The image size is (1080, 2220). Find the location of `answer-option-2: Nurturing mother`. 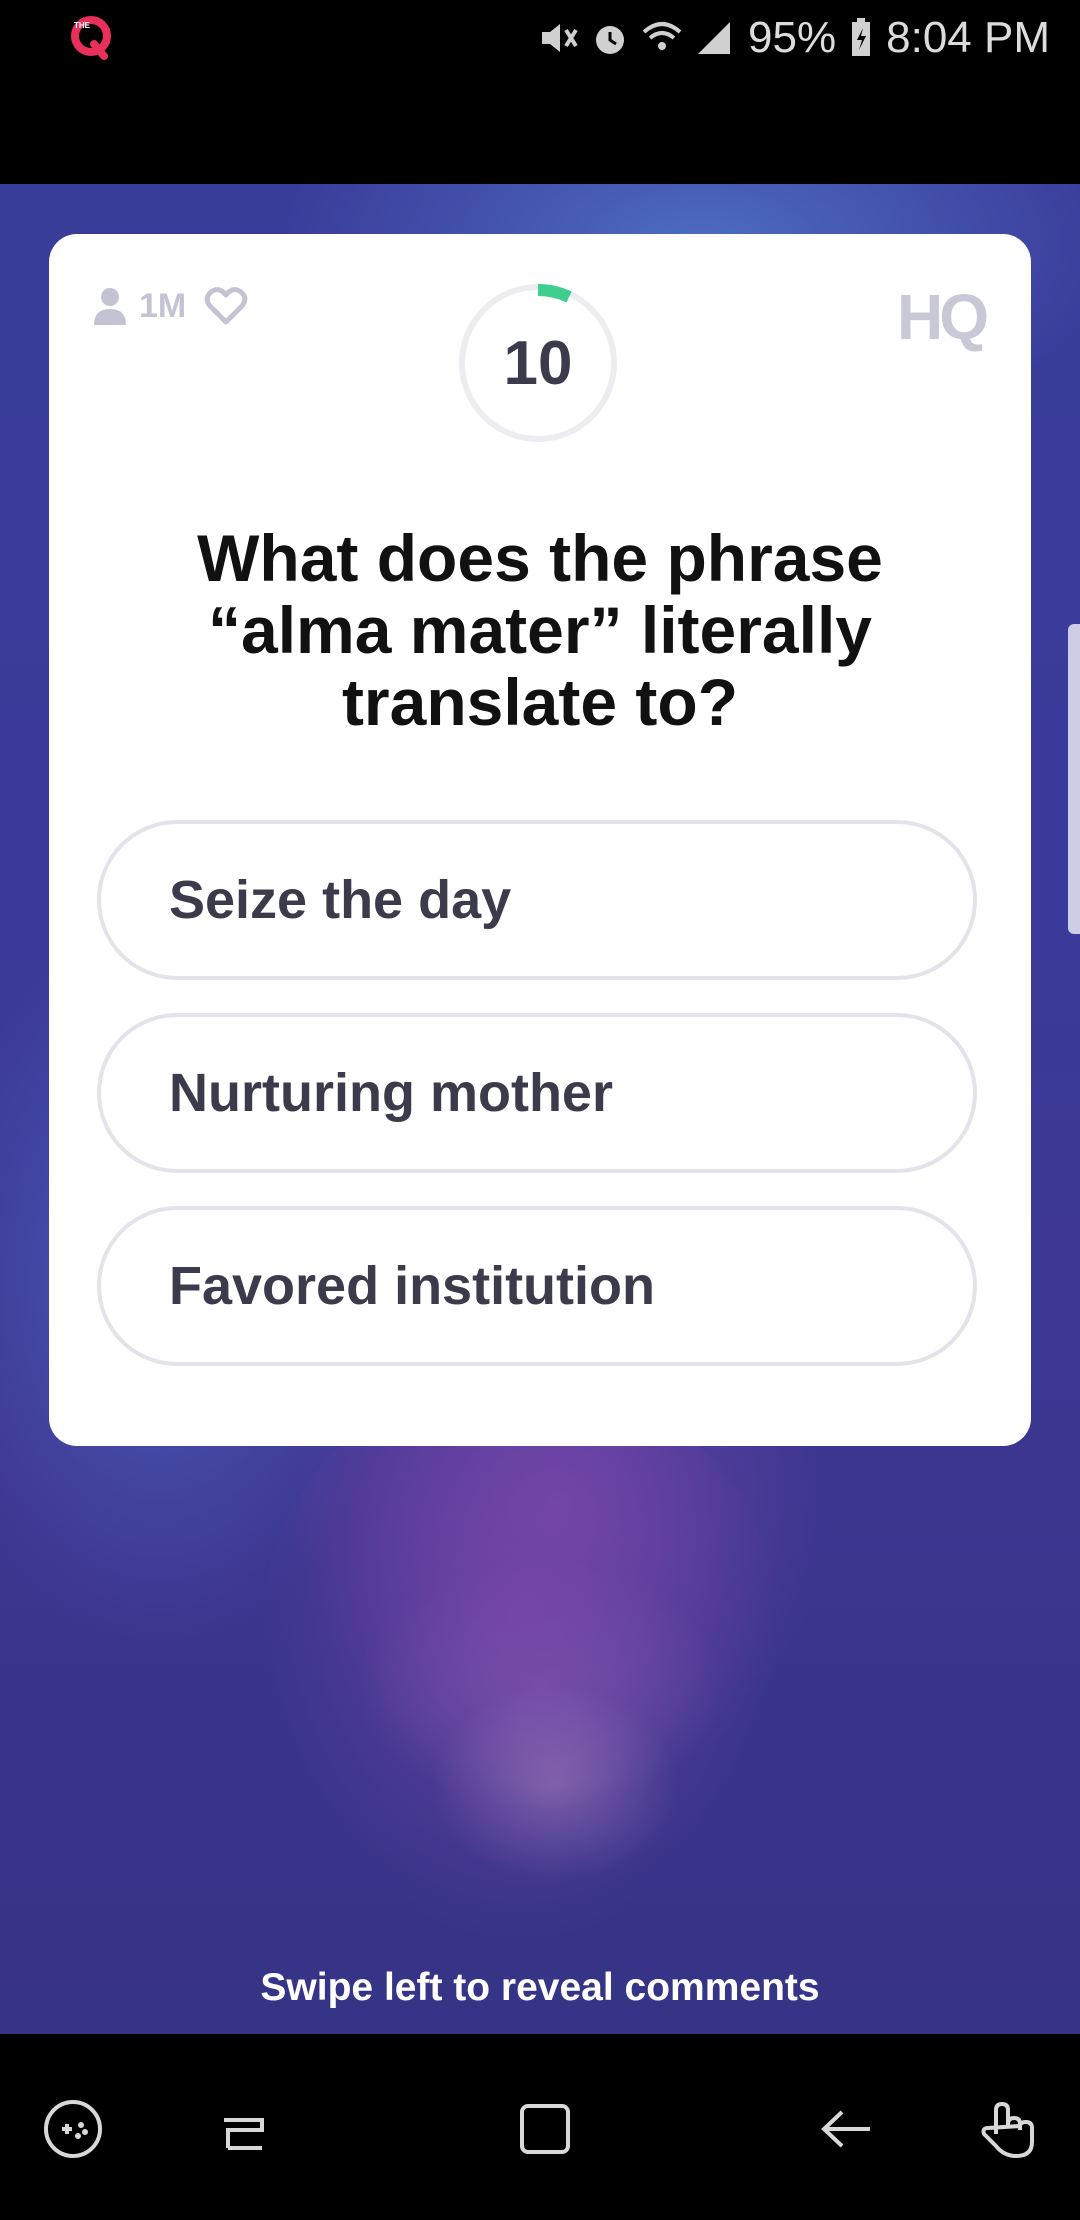

answer-option-2: Nurturing mother is located at coordinates (537, 1093).